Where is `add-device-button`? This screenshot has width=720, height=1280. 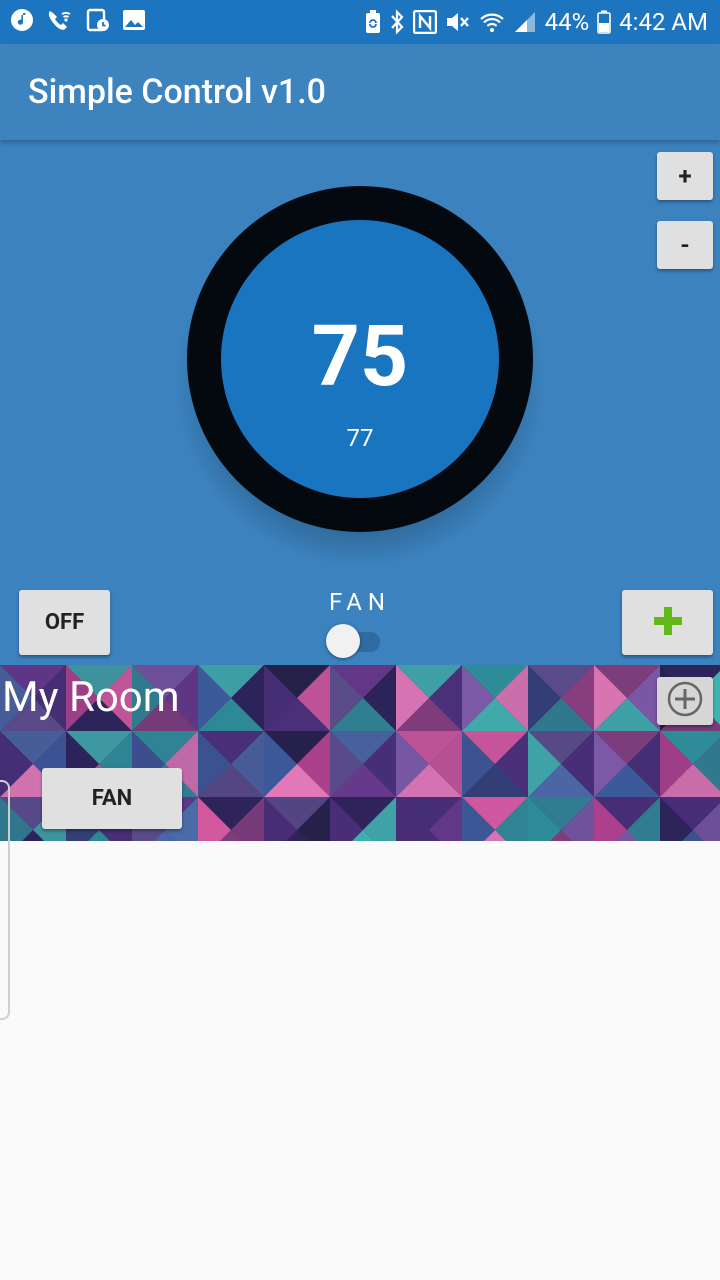
add-device-button is located at coordinates (685, 701).